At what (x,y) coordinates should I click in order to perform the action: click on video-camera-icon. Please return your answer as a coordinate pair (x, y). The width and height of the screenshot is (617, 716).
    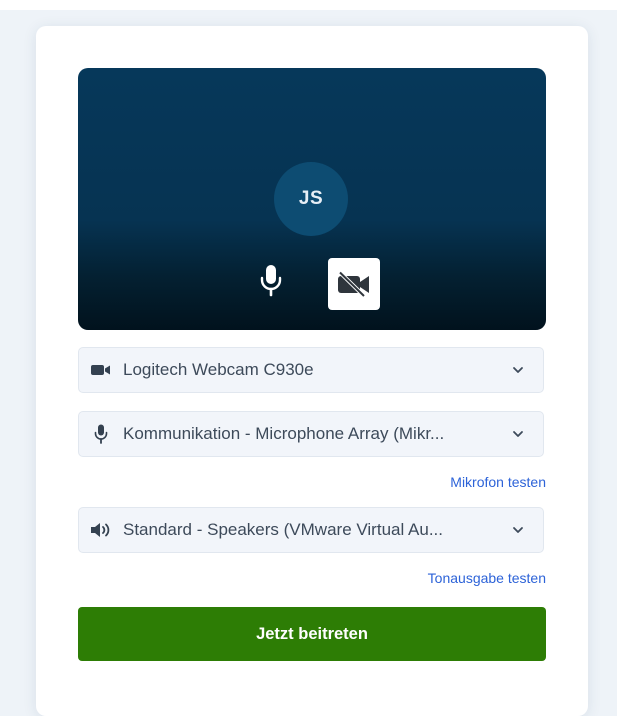
    Looking at the image, I should click on (101, 370).